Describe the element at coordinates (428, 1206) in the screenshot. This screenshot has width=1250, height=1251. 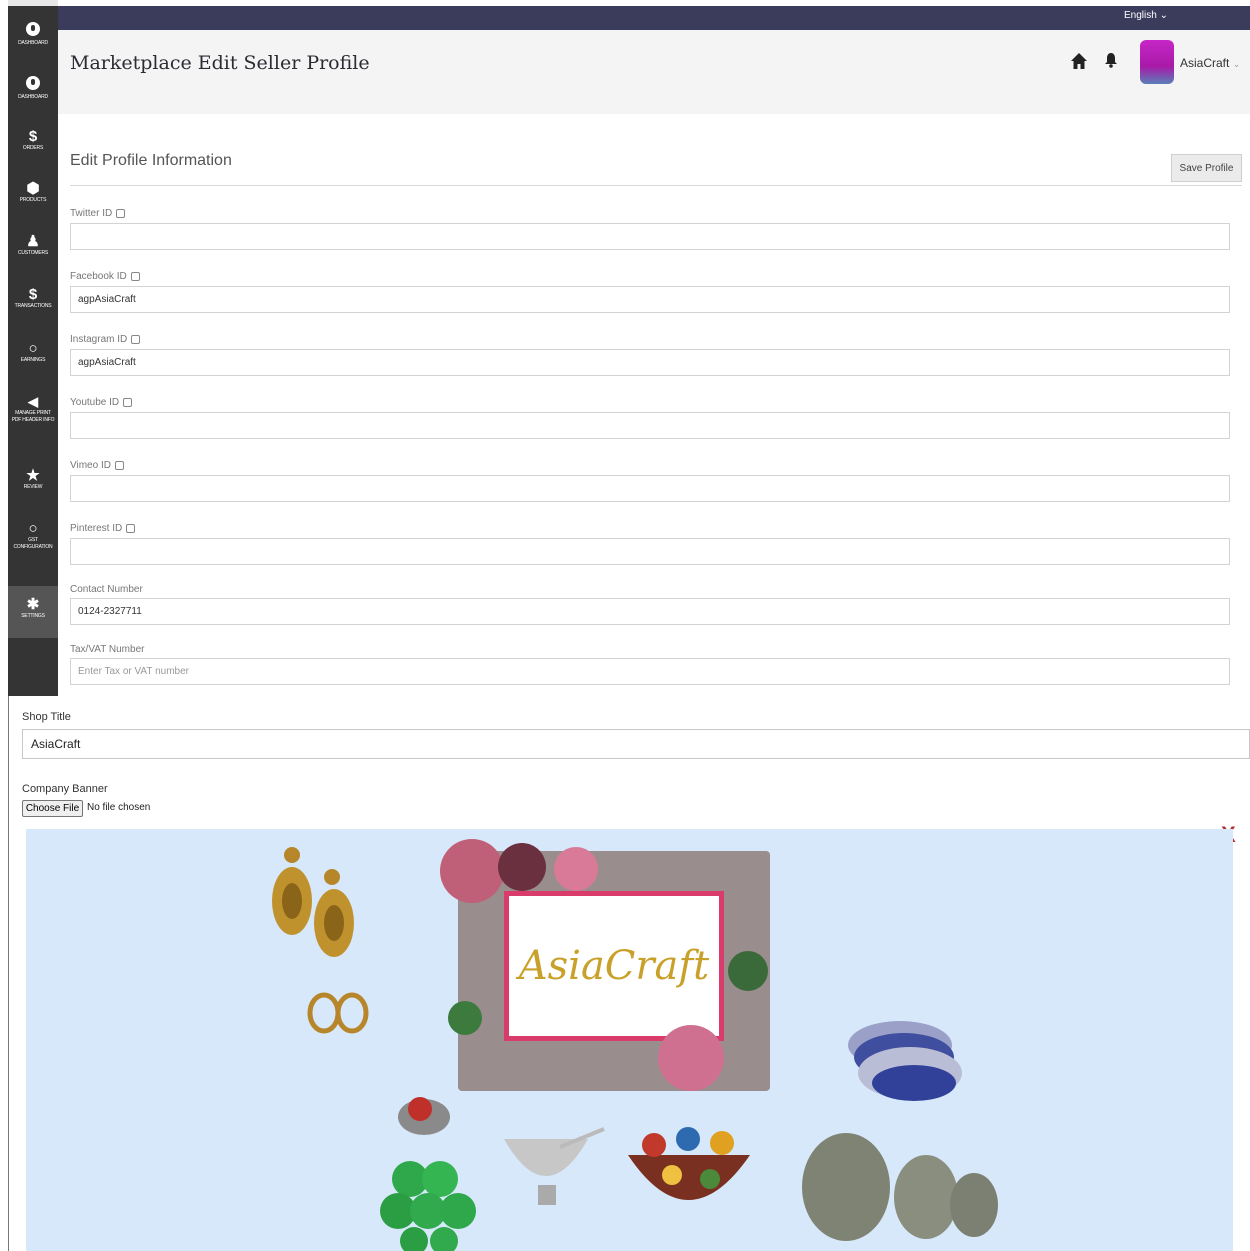
I see `napkin-rings-image` at that location.